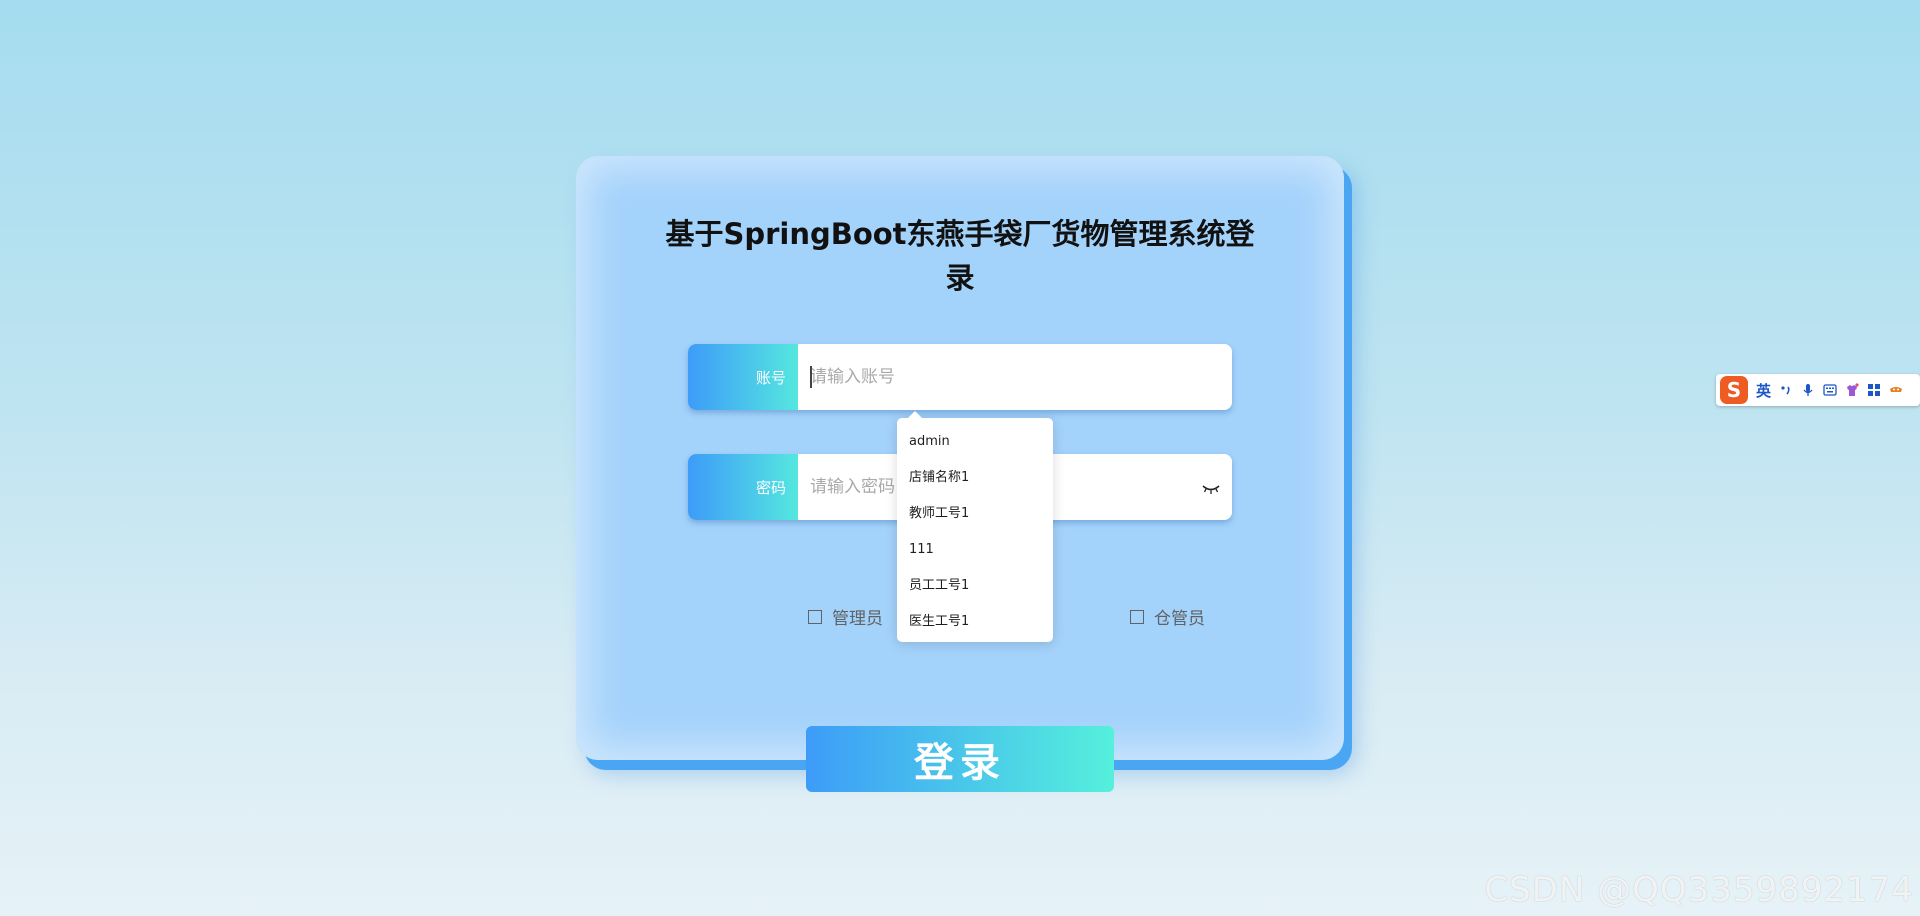 This screenshot has width=1920, height=916. I want to click on autocomplete-option: 店铺名称1, so click(975, 478).